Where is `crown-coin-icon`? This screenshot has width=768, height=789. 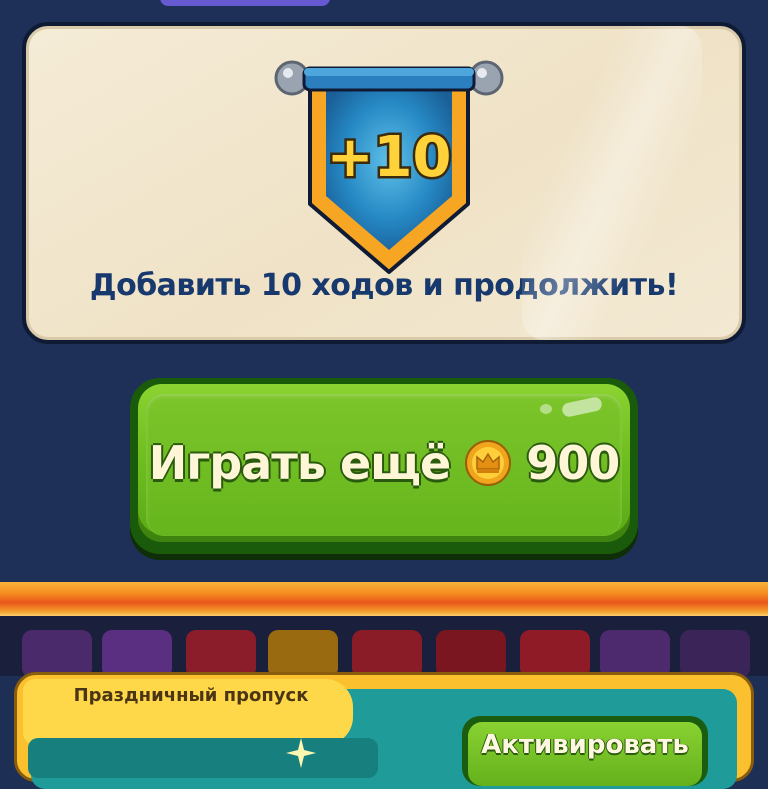 crown-coin-icon is located at coordinates (488, 463).